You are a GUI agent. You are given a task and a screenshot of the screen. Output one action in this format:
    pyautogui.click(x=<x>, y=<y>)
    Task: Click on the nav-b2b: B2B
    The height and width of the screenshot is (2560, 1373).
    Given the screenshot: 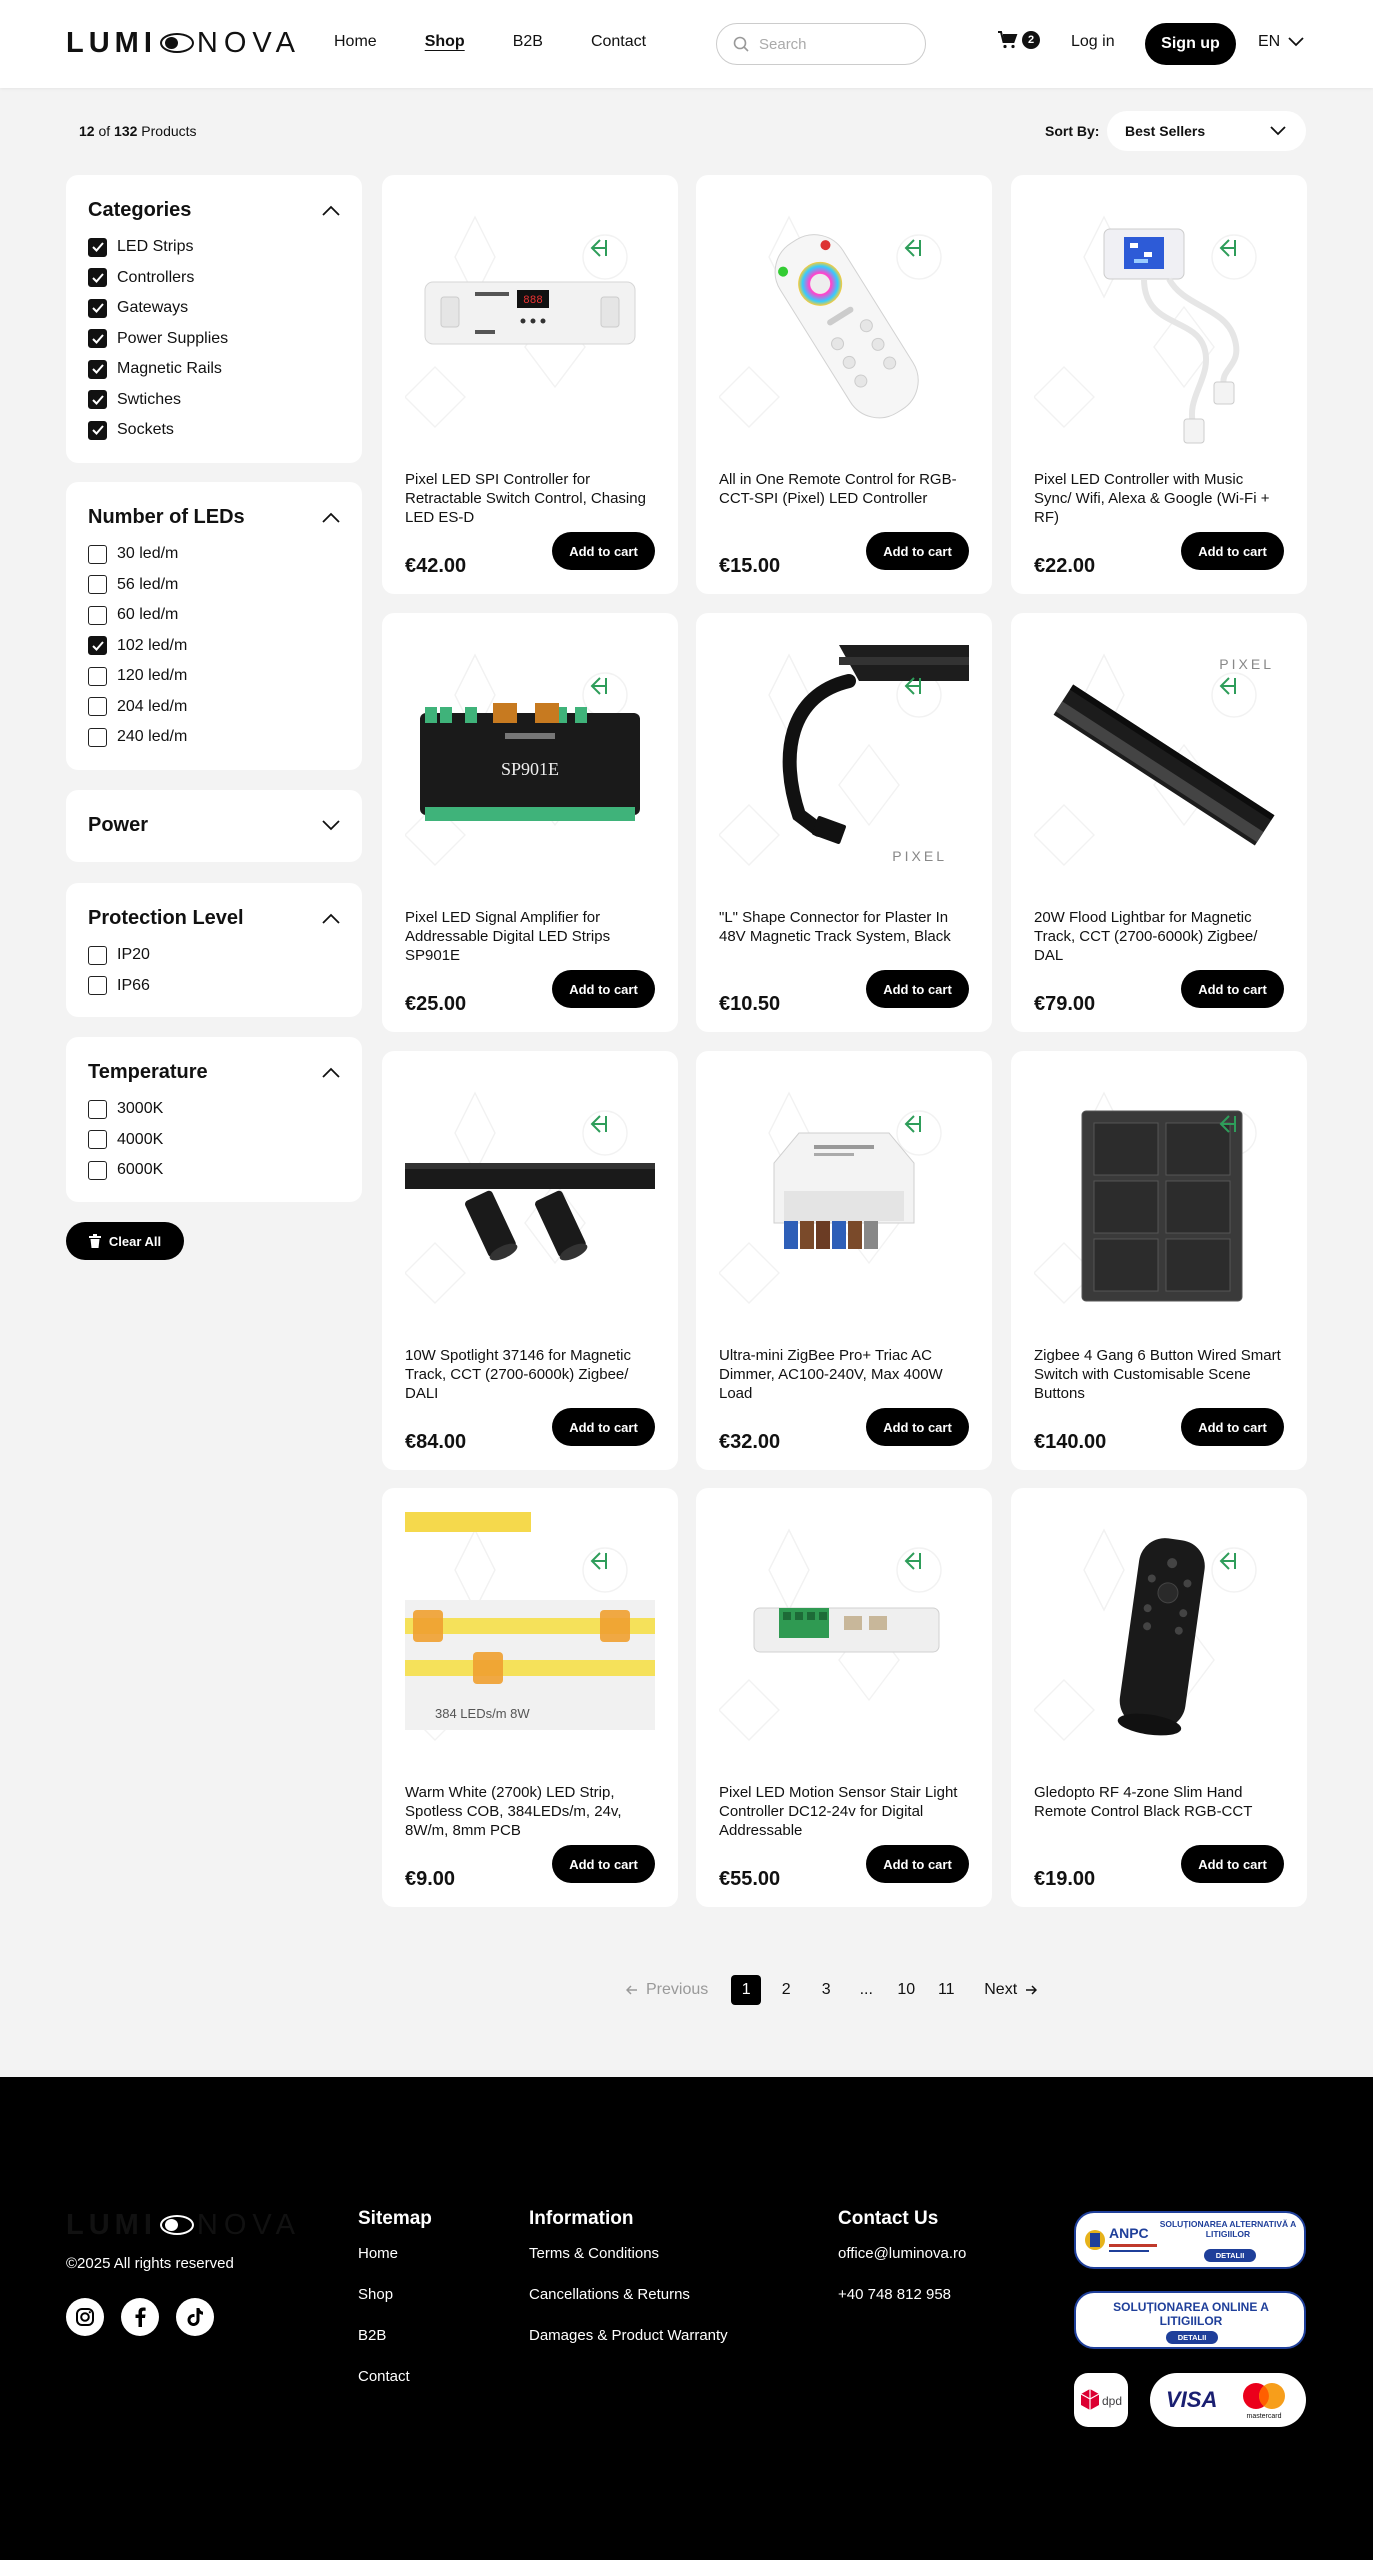 What is the action you would take?
    pyautogui.click(x=528, y=42)
    